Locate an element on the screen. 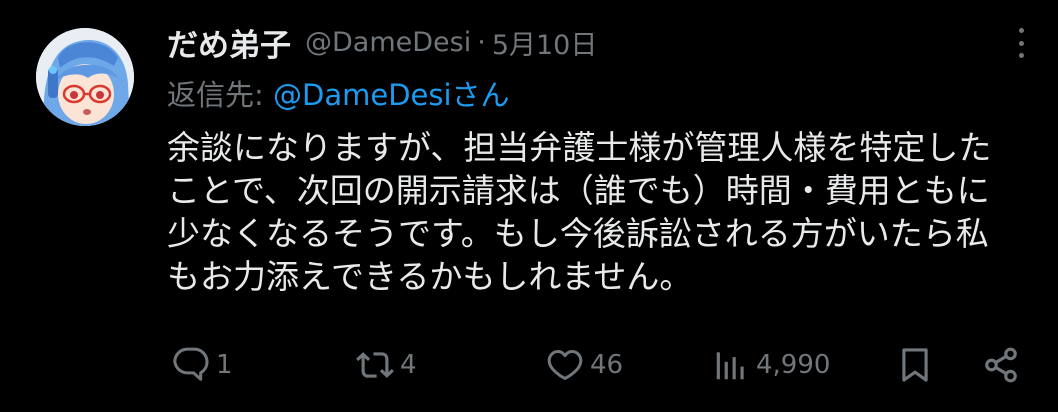 The width and height of the screenshot is (1058, 412). view-count: 4,990 is located at coordinates (793, 365).